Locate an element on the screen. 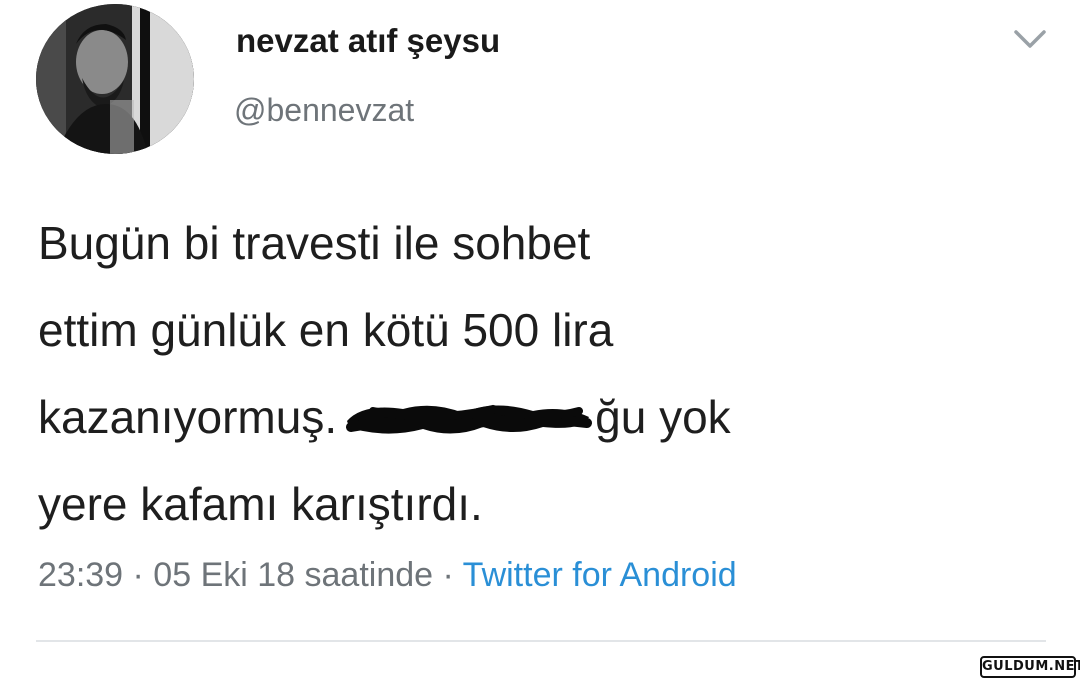 Image resolution: width=1080 pixels, height=682 pixels. site-watermark-logo: GULDUM.NET is located at coordinates (1030, 667).